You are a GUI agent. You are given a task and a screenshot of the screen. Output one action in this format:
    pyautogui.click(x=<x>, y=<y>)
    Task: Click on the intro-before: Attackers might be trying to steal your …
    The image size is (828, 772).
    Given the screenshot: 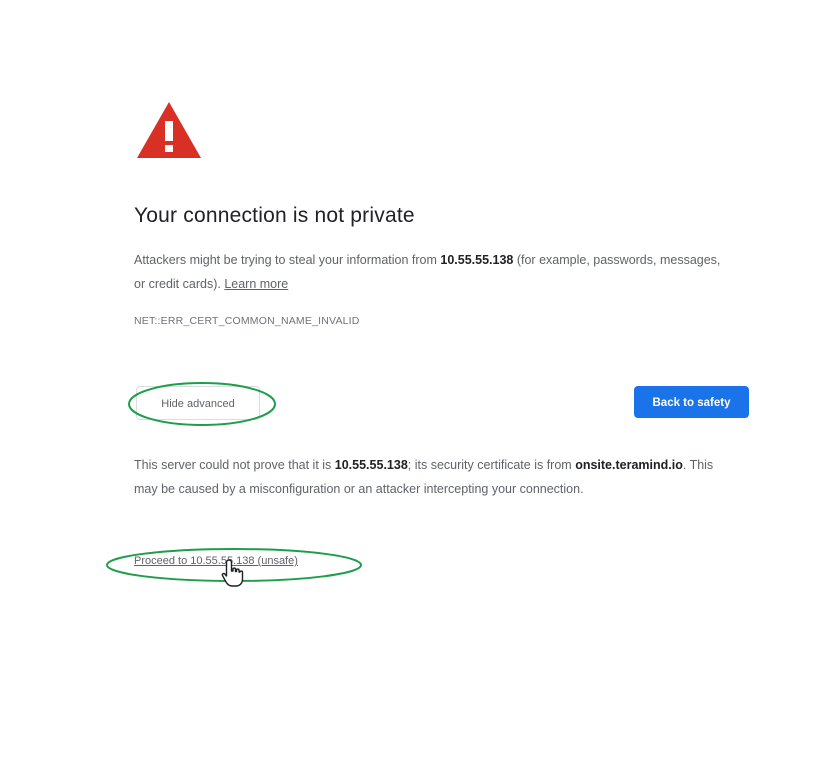 What is the action you would take?
    pyautogui.click(x=287, y=260)
    